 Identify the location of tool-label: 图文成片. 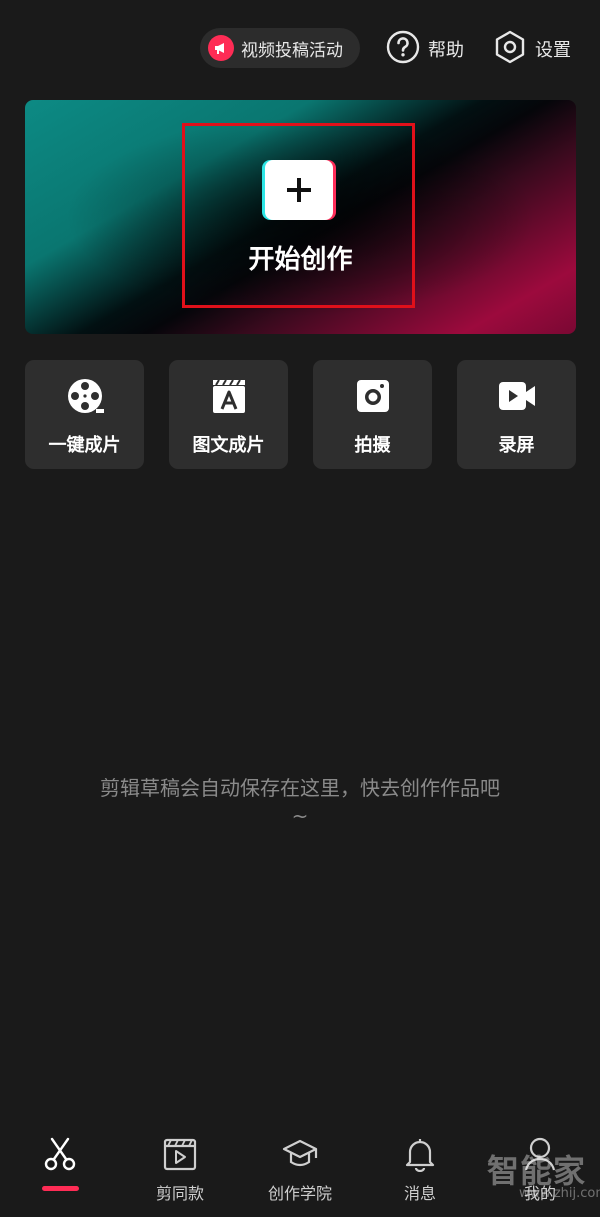
(228, 445).